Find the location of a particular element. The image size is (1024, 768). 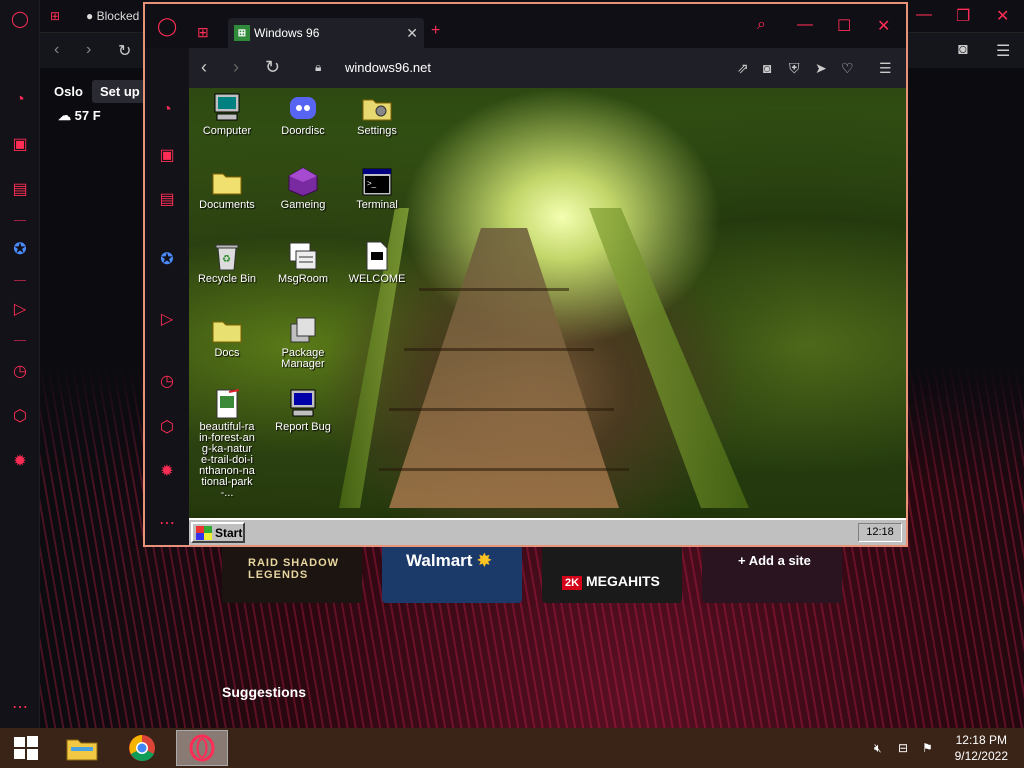

desktop-icon-recycle-bin: ♻ Recycle Bin is located at coordinates (227, 262).